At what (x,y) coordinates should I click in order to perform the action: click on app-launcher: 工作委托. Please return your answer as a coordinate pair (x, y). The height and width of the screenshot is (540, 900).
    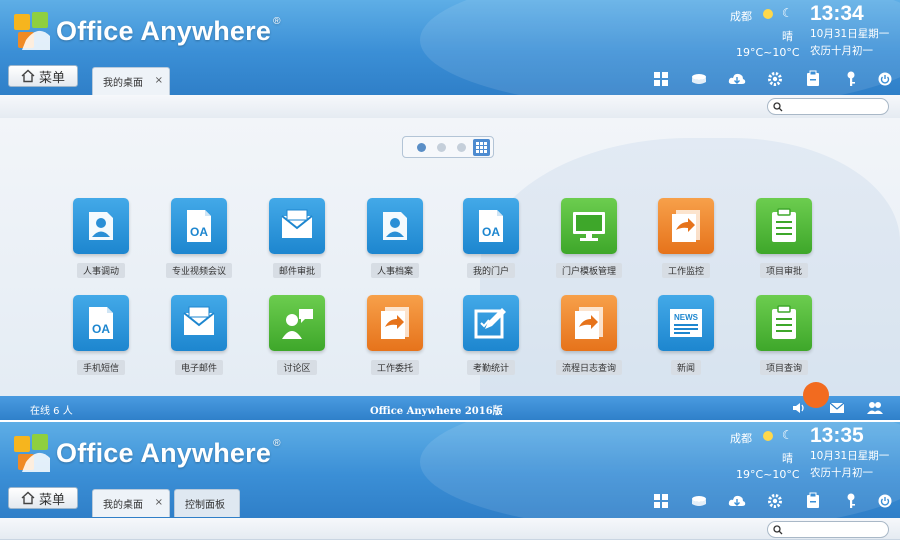
    Looking at the image, I should click on (395, 335).